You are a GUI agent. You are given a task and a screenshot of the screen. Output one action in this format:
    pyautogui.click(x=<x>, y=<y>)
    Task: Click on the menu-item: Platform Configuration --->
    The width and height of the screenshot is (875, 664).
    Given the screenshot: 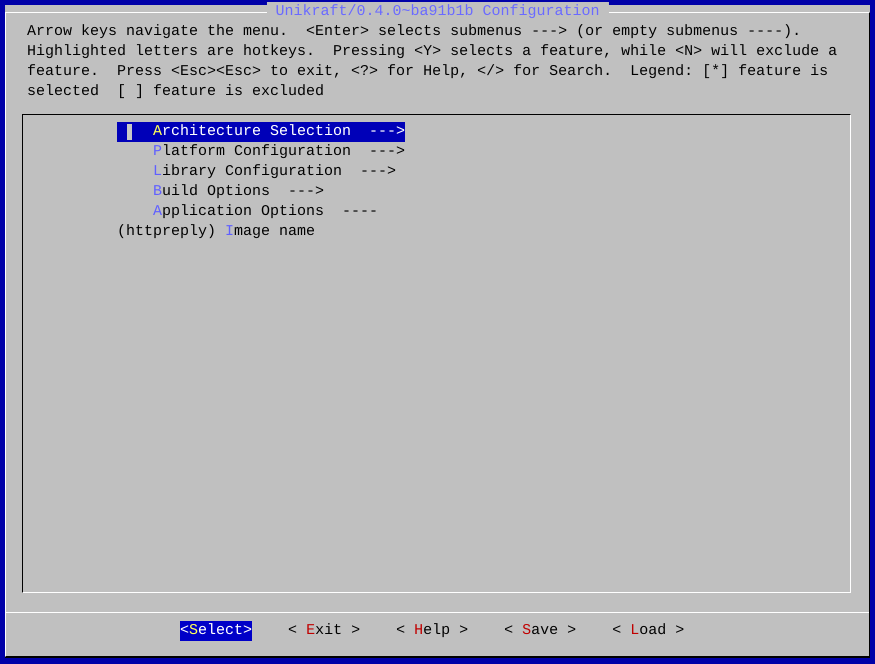 What is the action you would take?
    pyautogui.click(x=261, y=152)
    